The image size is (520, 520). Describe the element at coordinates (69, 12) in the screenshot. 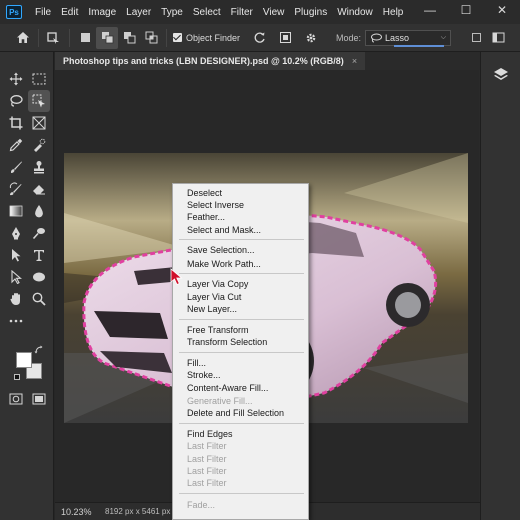

I see `menu-edit: Edit` at that location.